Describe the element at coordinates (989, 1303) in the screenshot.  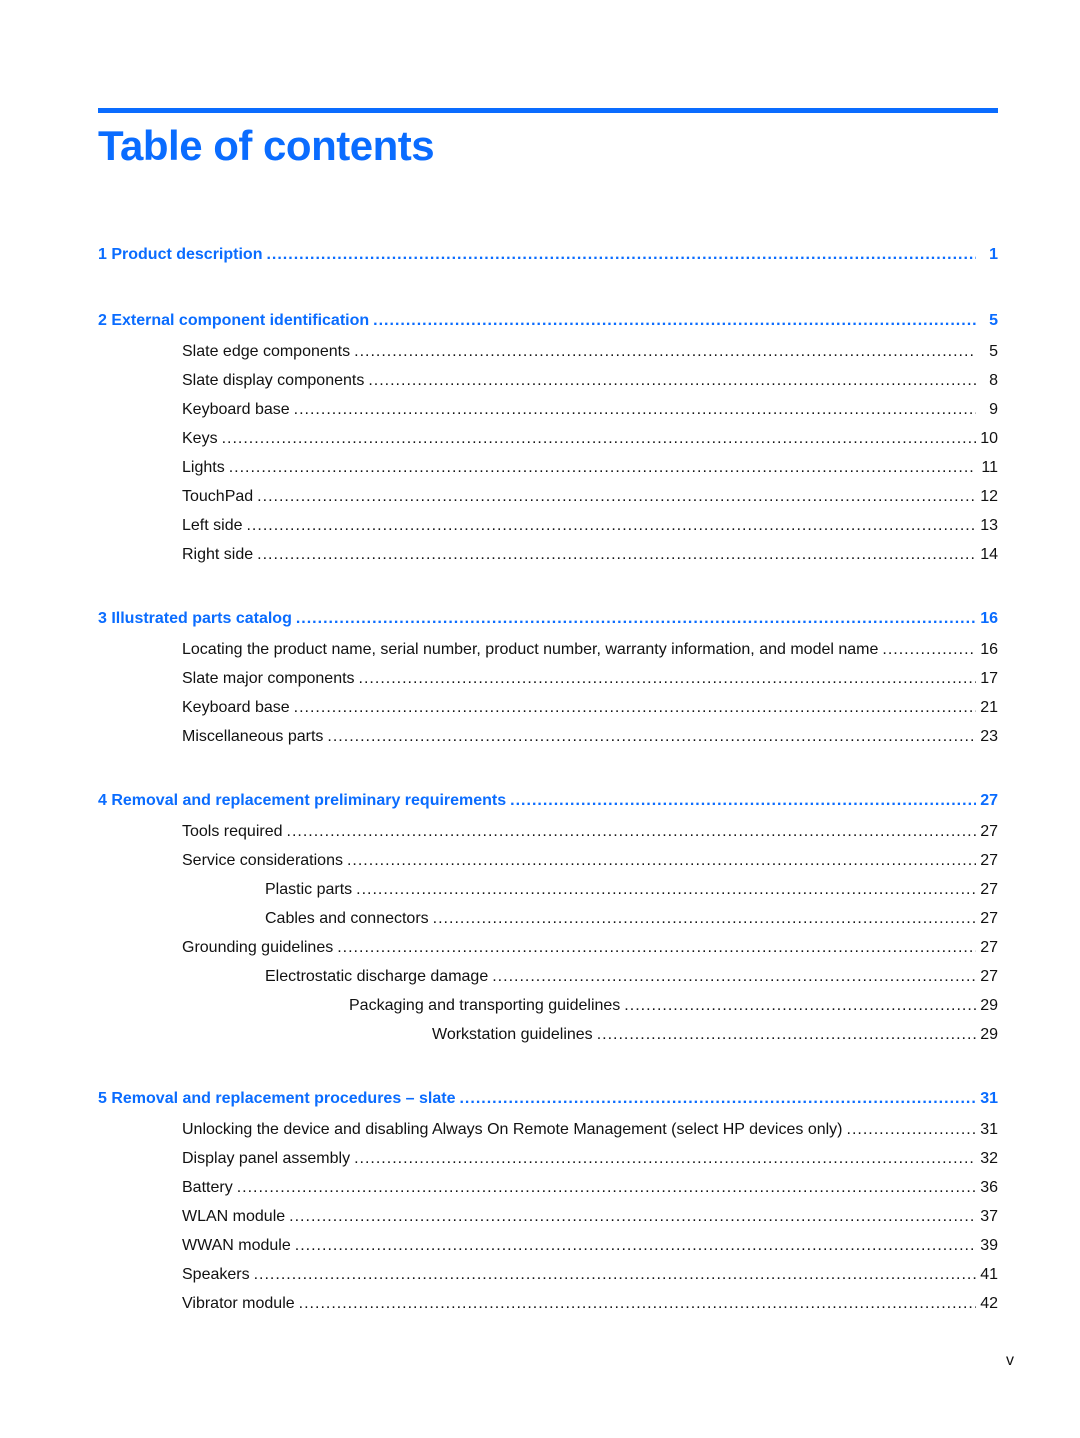
I see `toc-page-number: 42` at that location.